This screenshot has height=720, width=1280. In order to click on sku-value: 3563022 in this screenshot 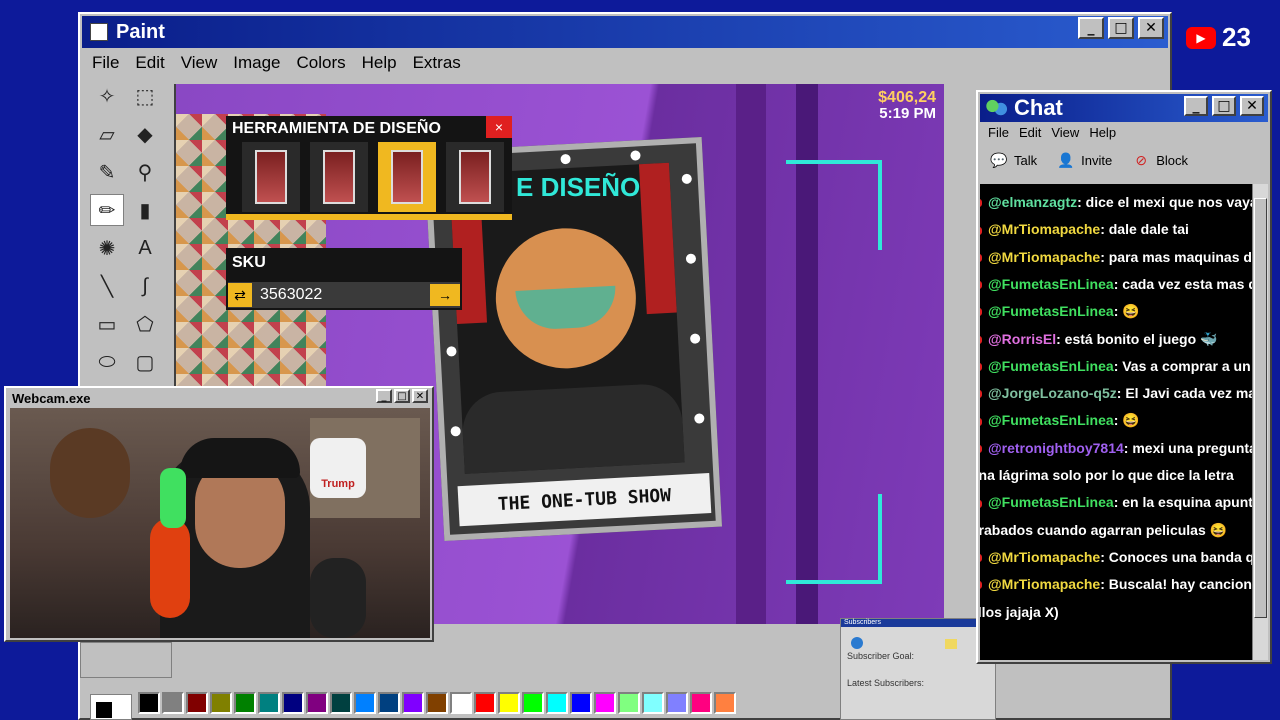, I will do `click(345, 295)`.